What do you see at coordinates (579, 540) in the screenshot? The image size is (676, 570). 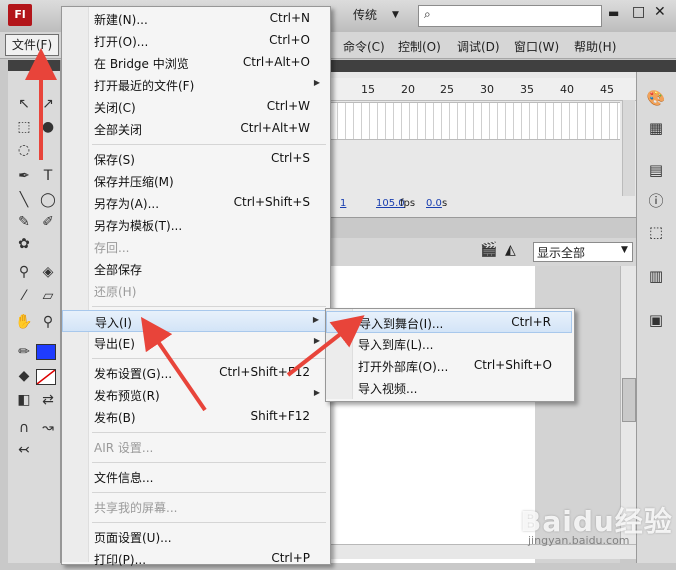 I see `watermark-url: jingyan.baidu.com` at bounding box center [579, 540].